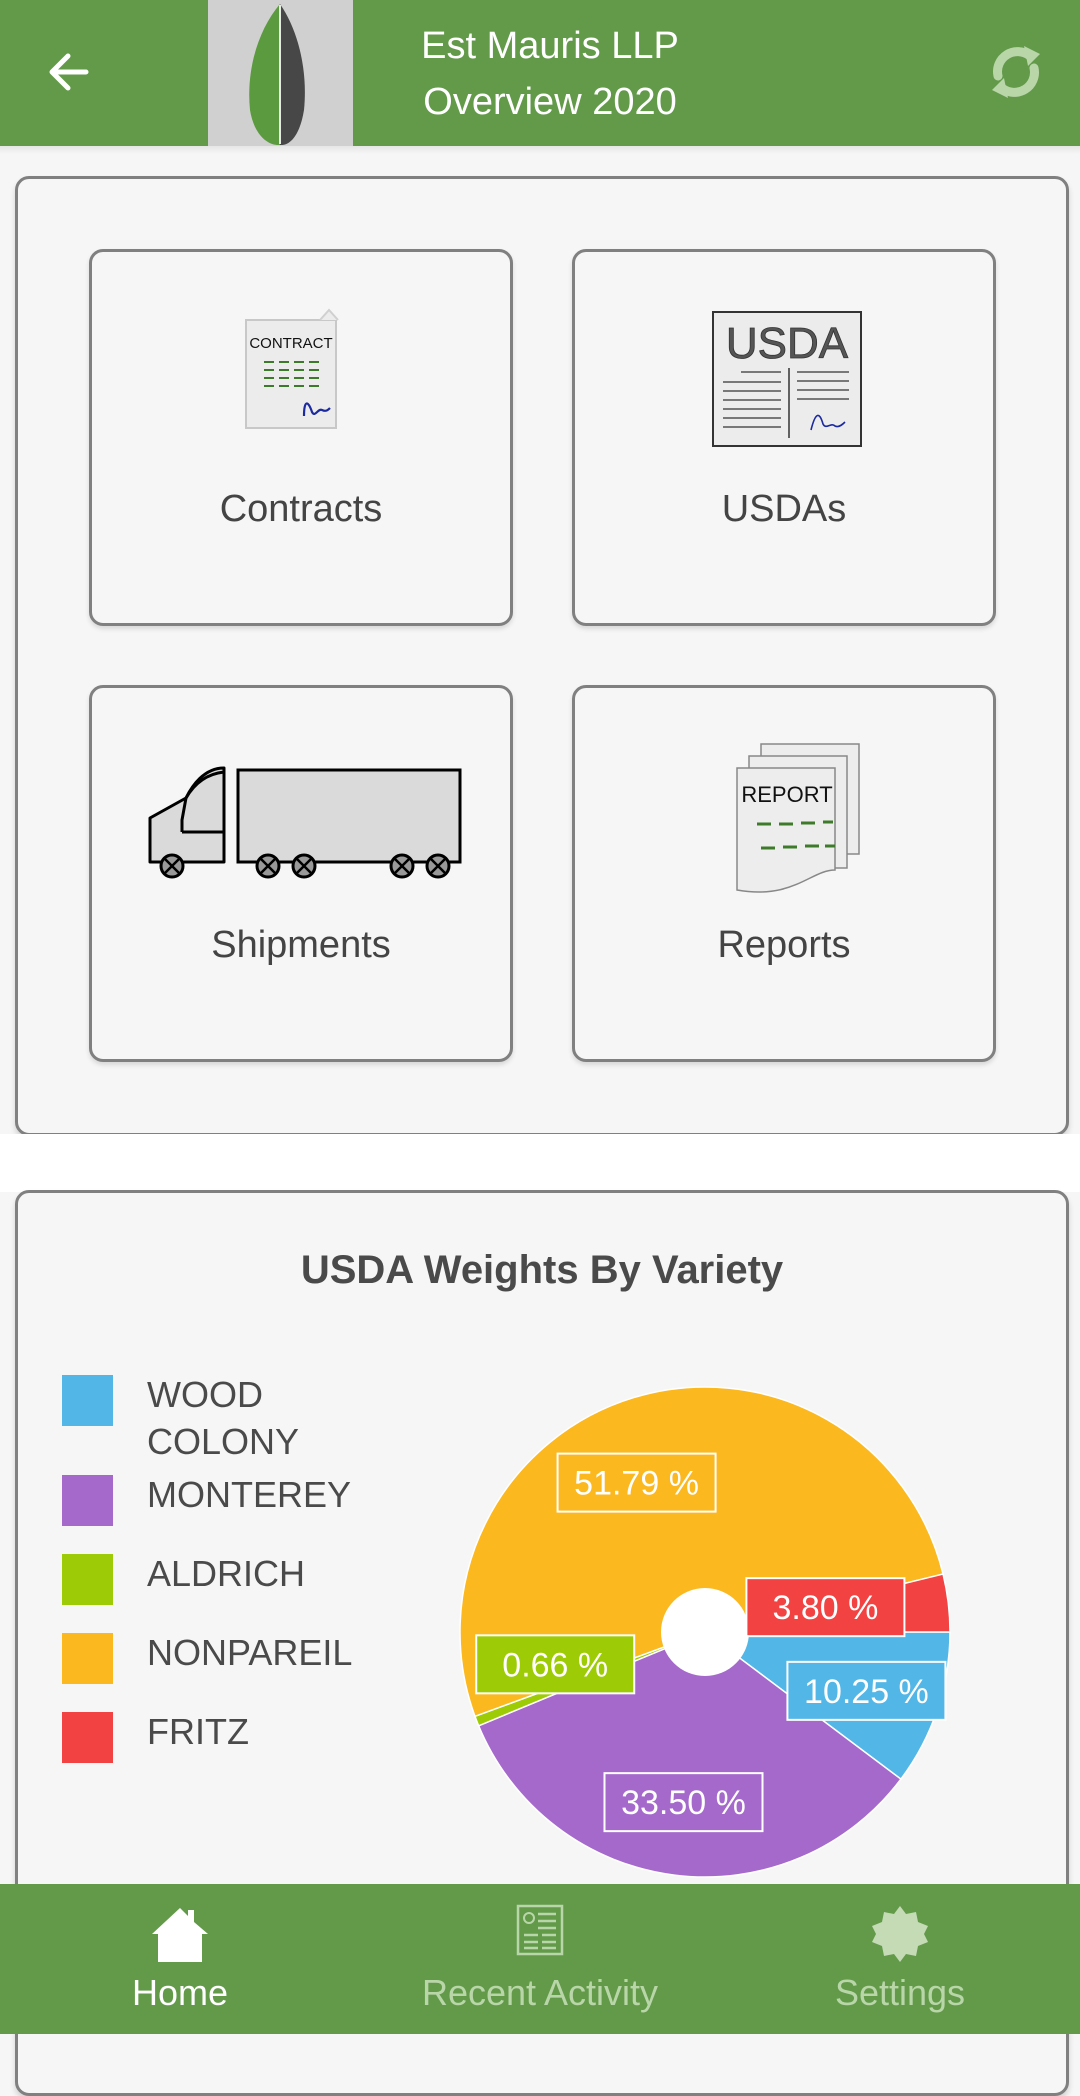  I want to click on pie-label-text: 3.80 %, so click(825, 1608).